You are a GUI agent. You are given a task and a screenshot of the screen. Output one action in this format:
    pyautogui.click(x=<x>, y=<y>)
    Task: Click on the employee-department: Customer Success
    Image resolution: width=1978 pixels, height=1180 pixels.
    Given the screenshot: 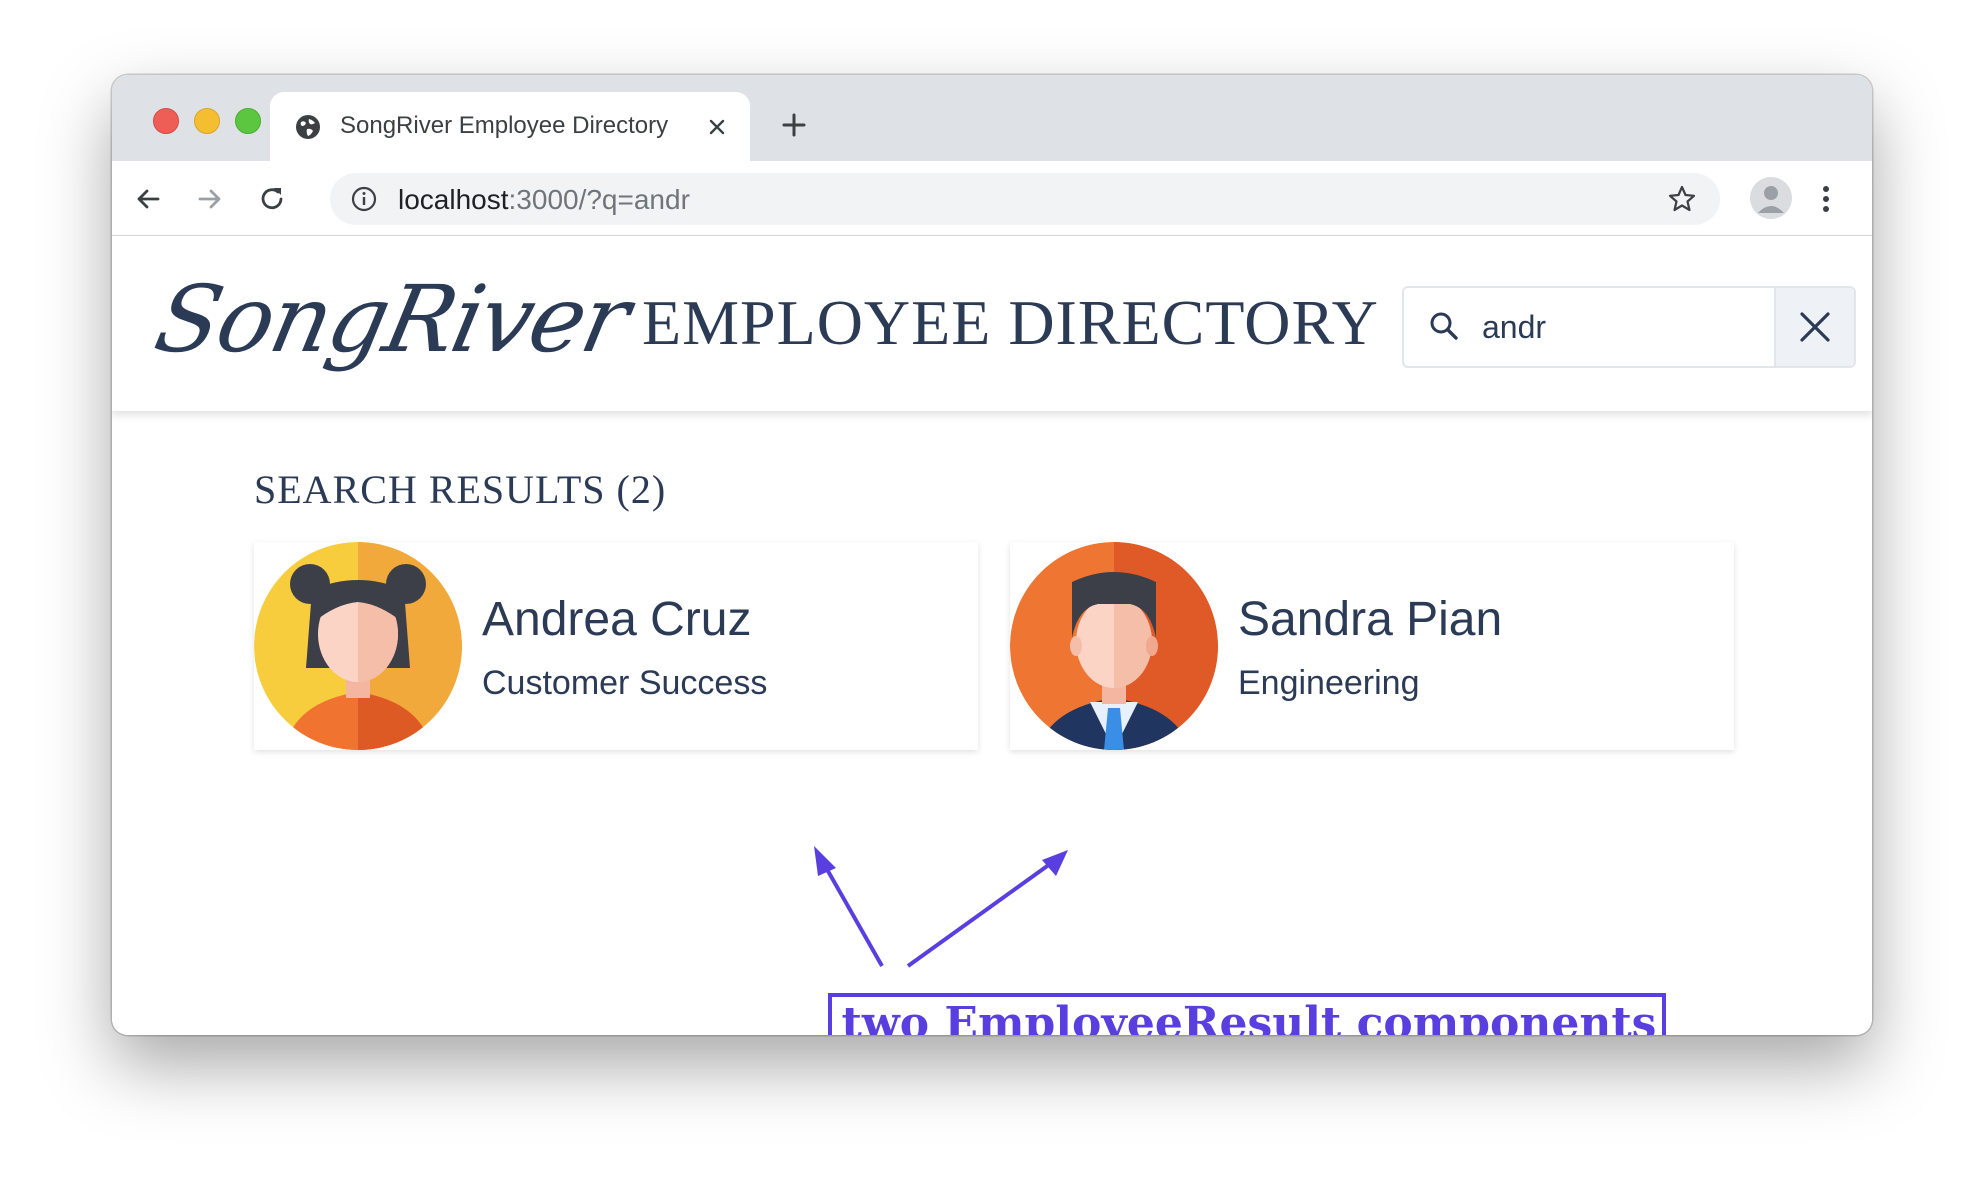 What is the action you would take?
    pyautogui.click(x=625, y=683)
    